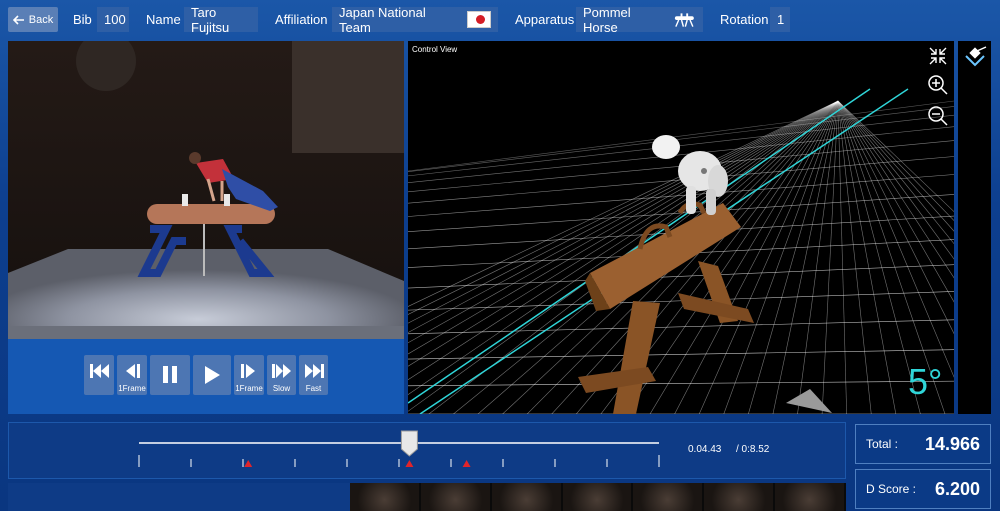 Image resolution: width=1000 pixels, height=511 pixels. I want to click on apparatus-text: Pommel Horse, so click(607, 19).